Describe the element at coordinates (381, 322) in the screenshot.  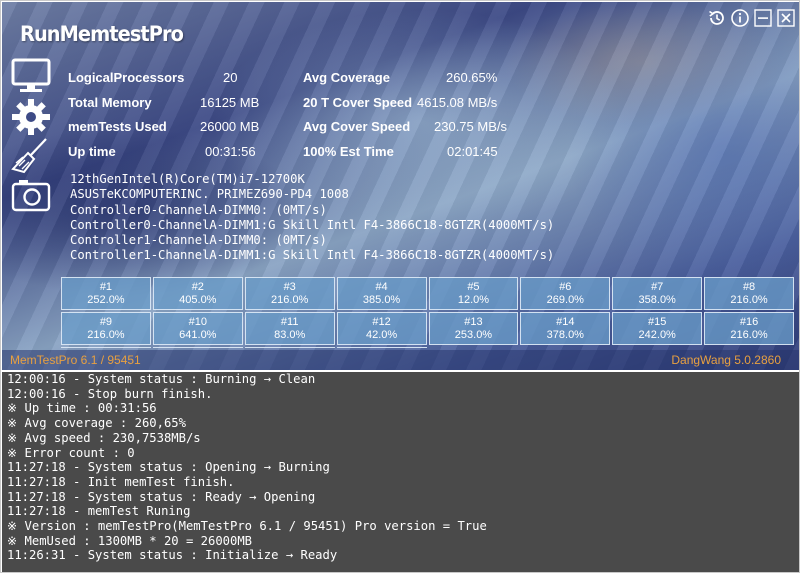
I see `thread-id: #12` at that location.